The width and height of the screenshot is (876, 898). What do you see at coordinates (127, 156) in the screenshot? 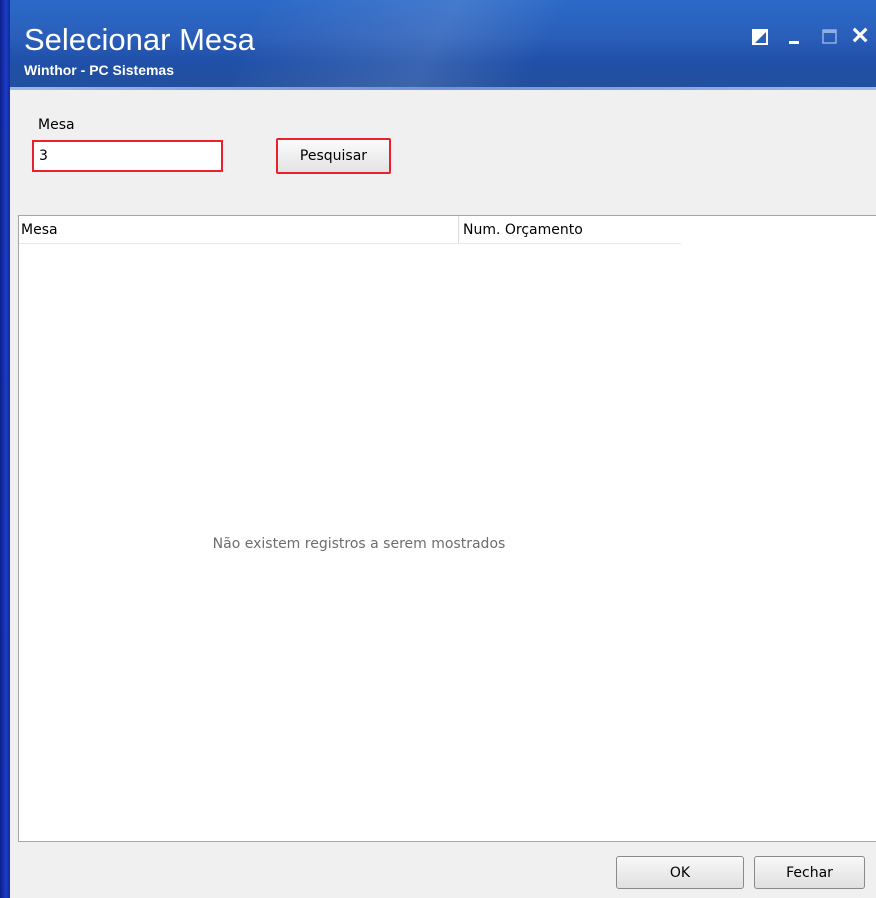
I see `mesa-input` at bounding box center [127, 156].